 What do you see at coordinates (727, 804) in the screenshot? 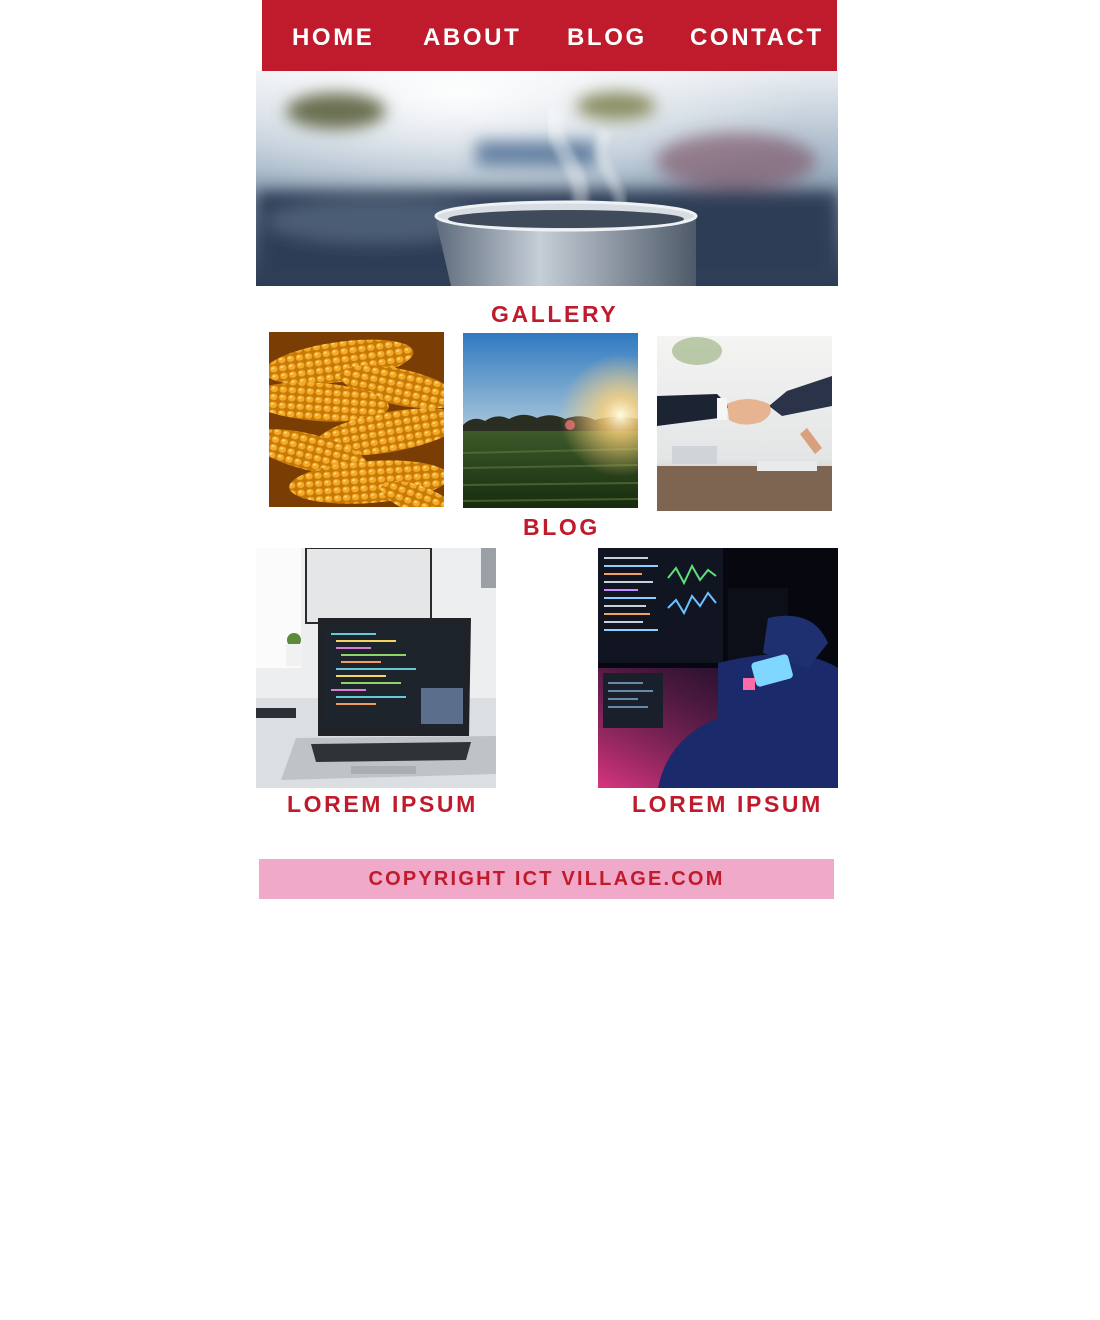
I see `blog-post-caption-right: LOREM IPSUM` at bounding box center [727, 804].